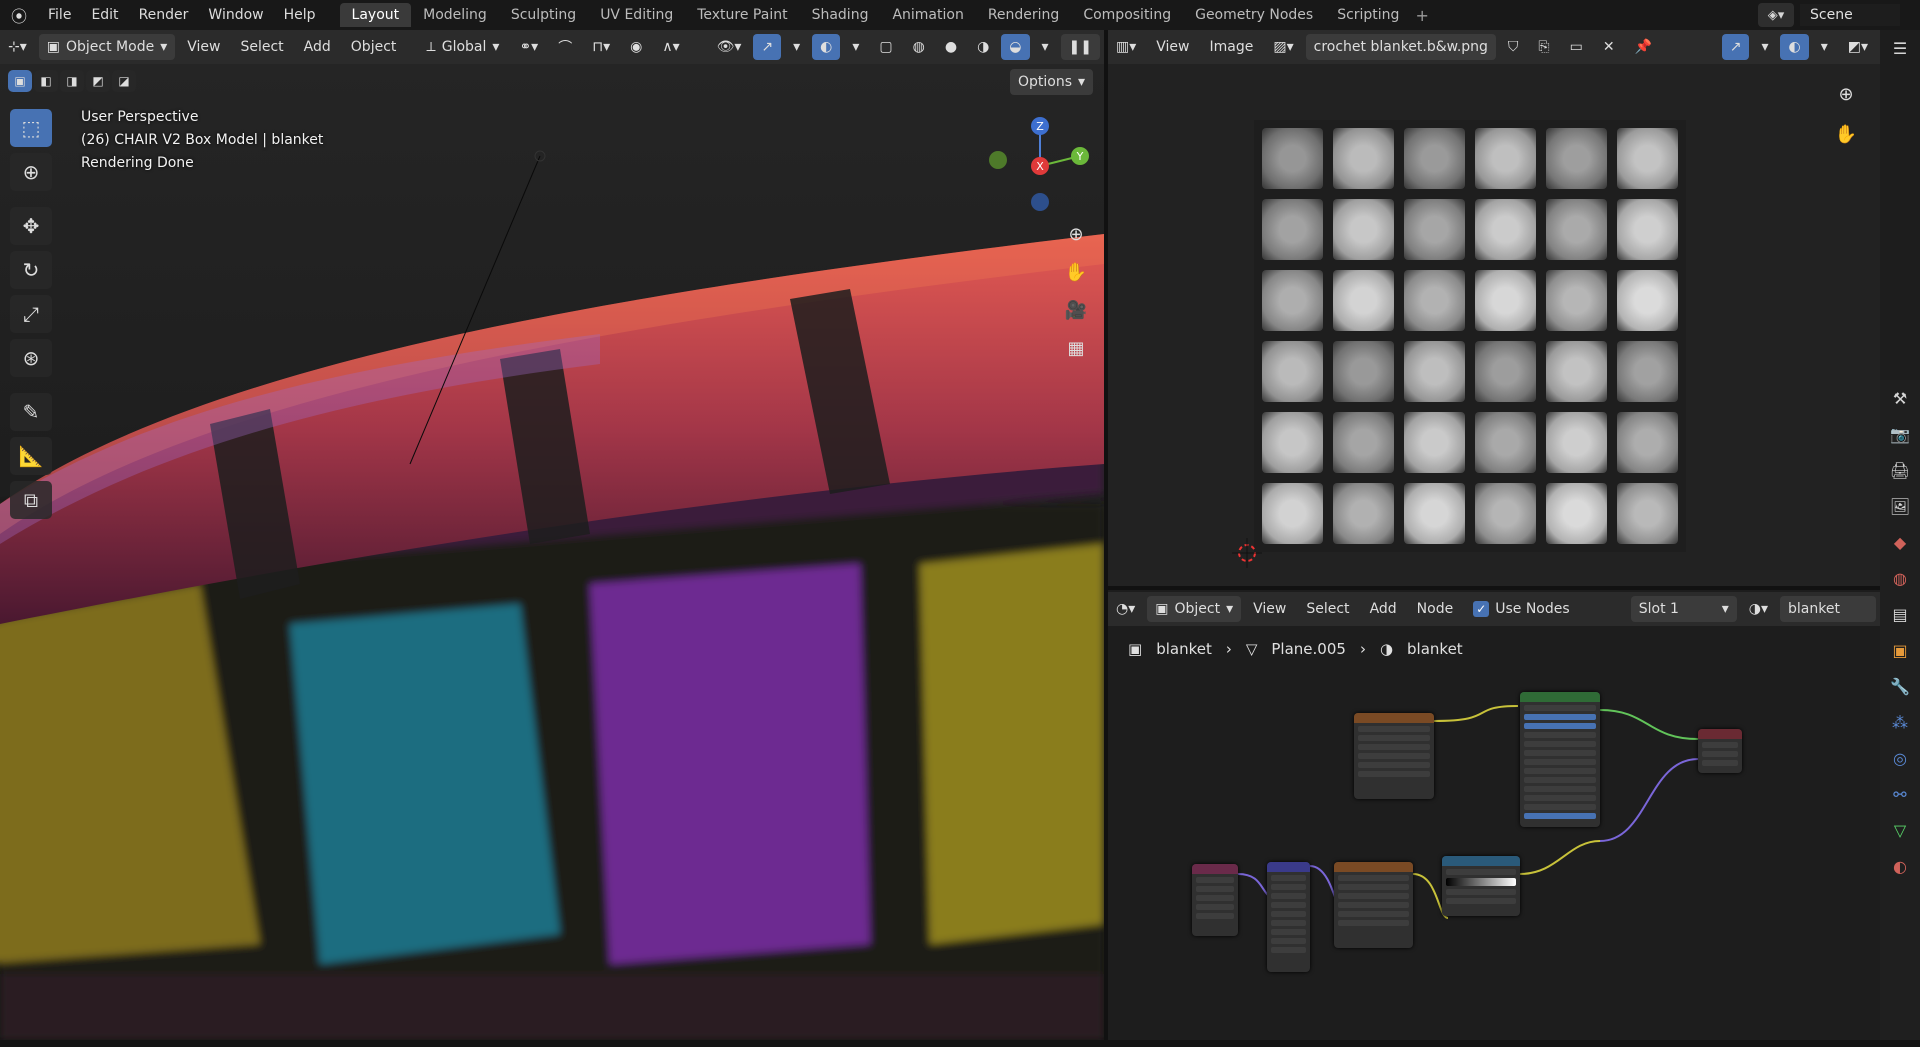 The width and height of the screenshot is (1920, 1047). Describe the element at coordinates (826, 47) in the screenshot. I see `overlay-toggle-icon: ◐` at that location.